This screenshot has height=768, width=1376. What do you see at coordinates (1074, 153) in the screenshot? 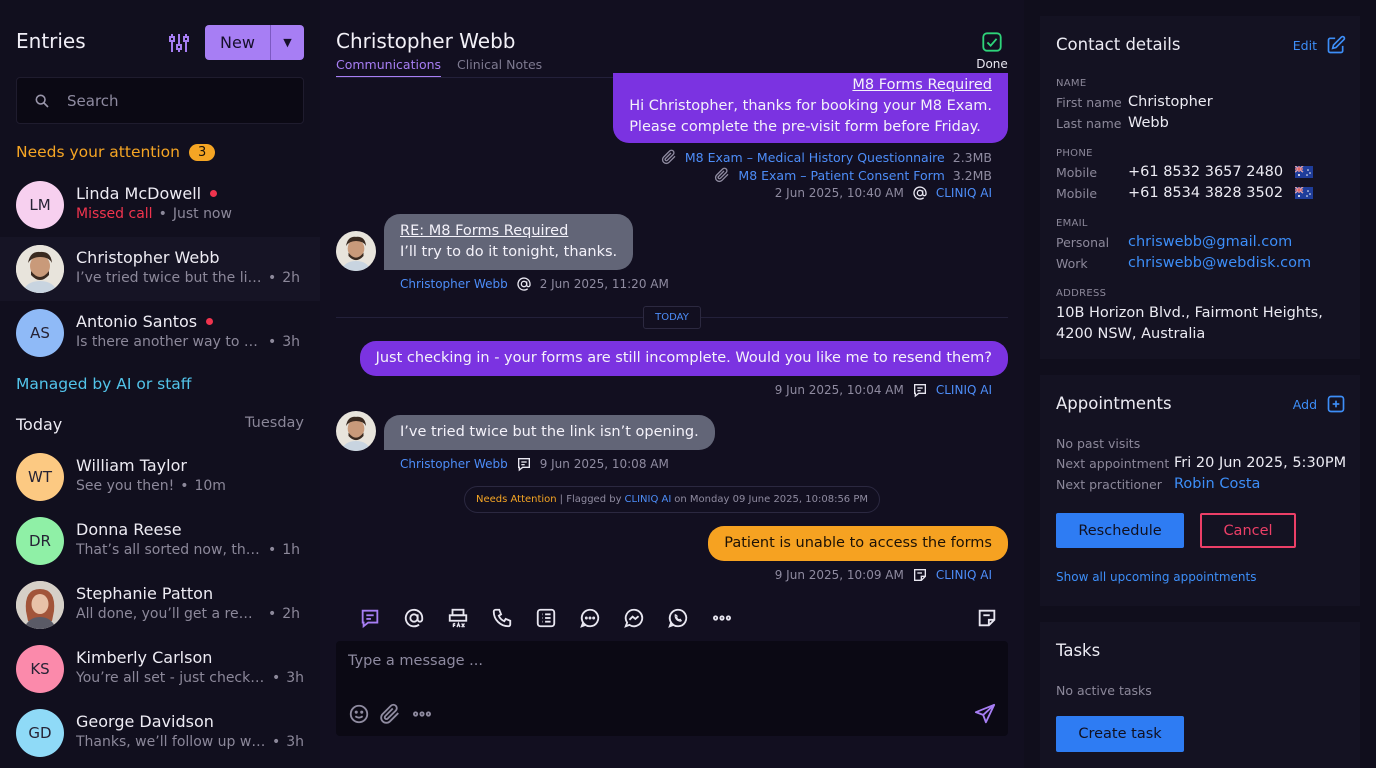
I see `phone-section-heading: PHONE` at bounding box center [1074, 153].